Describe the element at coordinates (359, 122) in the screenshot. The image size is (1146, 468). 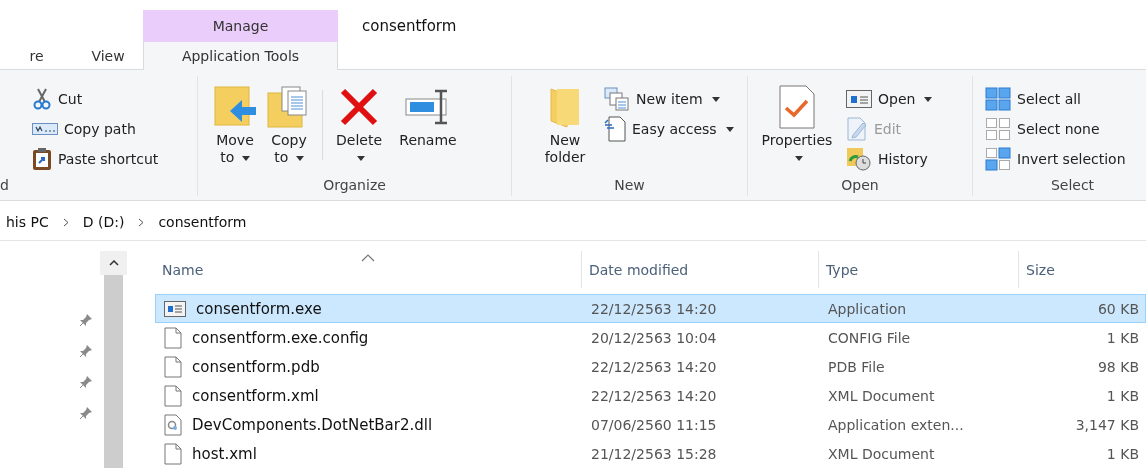
I see `ribbon-button: Delete` at that location.